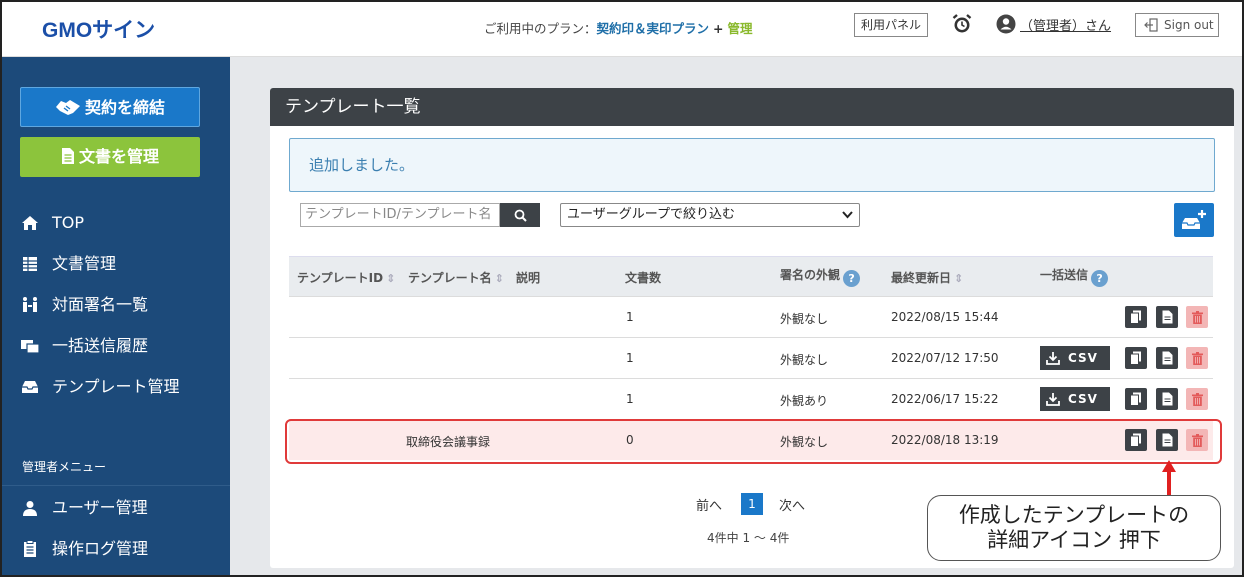 This screenshot has height=577, width=1244. Describe the element at coordinates (751, 316) in the screenshot. I see `table-row: 1 外観なし 2022/08/15 15:44` at that location.